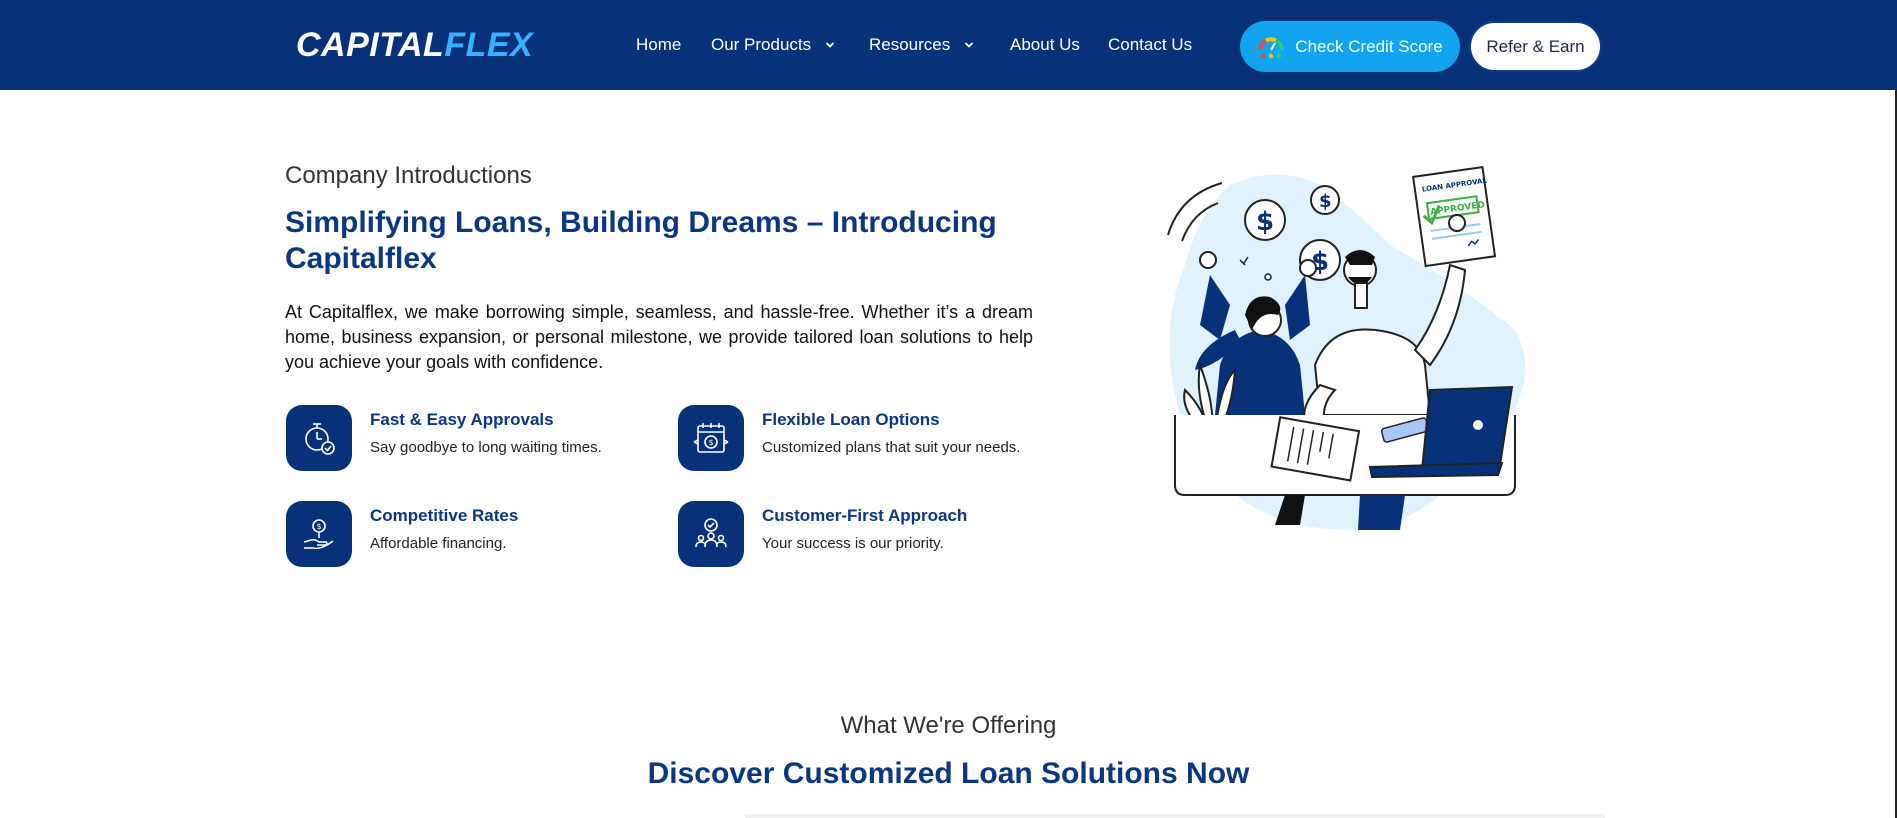 The width and height of the screenshot is (1897, 818). Describe the element at coordinates (444, 515) in the screenshot. I see `feature-title: Competitive Rates` at that location.